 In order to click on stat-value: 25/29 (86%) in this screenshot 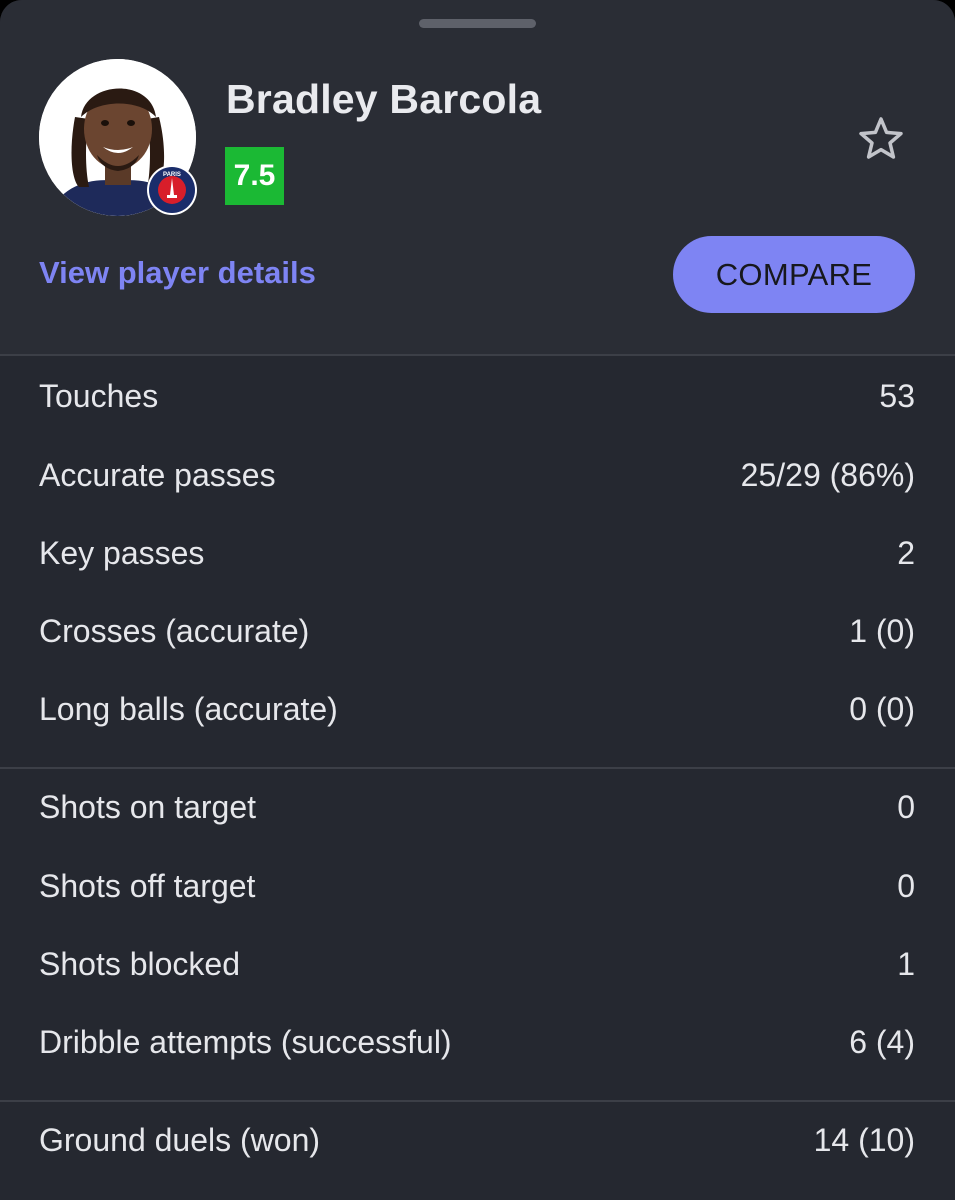, I will do `click(827, 475)`.